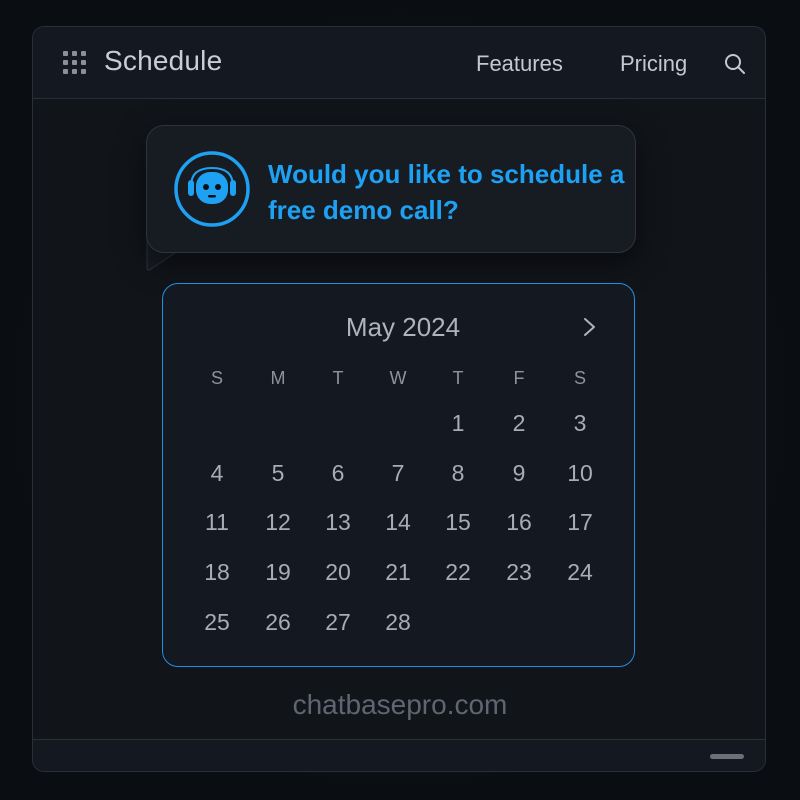 Image resolution: width=800 pixels, height=800 pixels. What do you see at coordinates (278, 522) in the screenshot?
I see `calendar-day: 12` at bounding box center [278, 522].